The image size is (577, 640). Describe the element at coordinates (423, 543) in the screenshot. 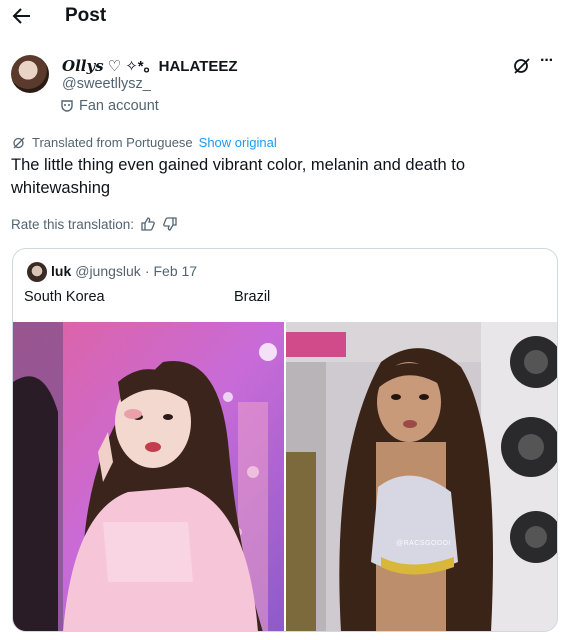

I see `watermark: @RACSGODOI` at that location.